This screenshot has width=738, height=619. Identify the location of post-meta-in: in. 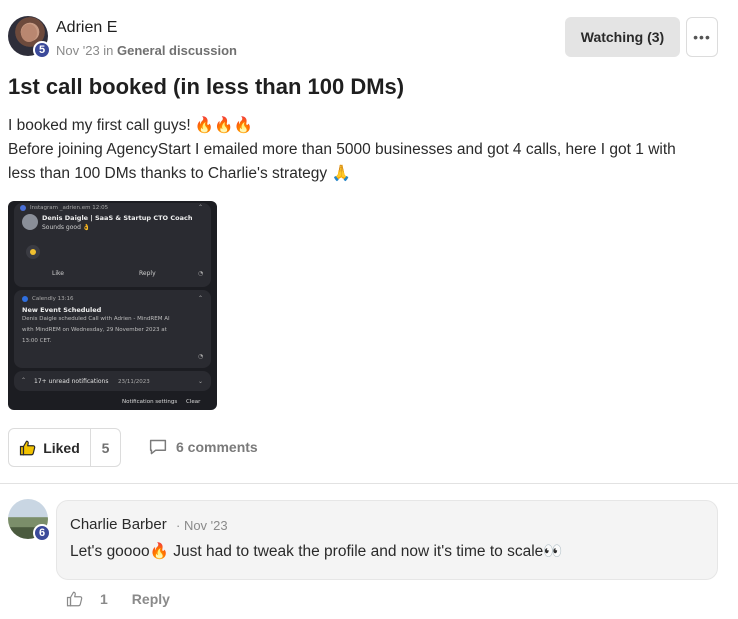
(108, 50).